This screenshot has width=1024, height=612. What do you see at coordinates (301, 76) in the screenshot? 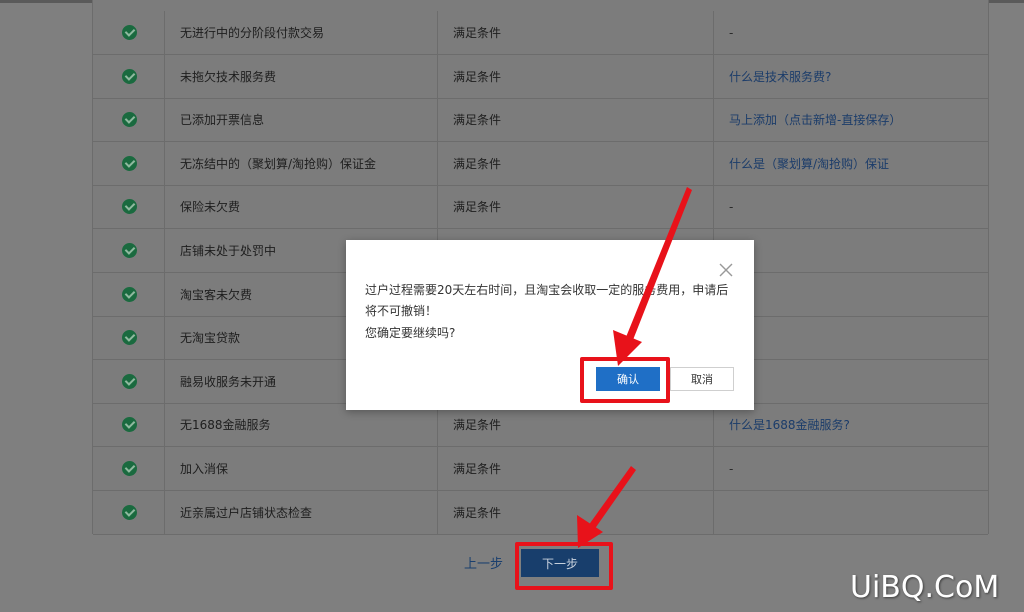
I see `condition-name: 未拖欠技术服务费` at bounding box center [301, 76].